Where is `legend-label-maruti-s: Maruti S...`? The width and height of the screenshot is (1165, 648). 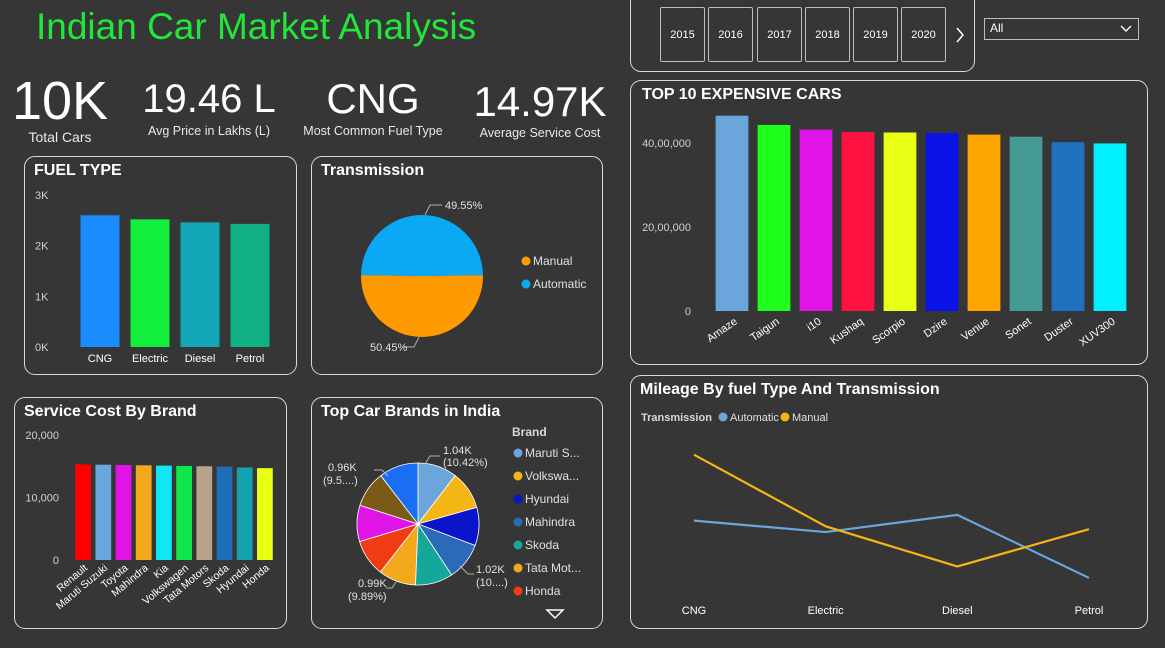
legend-label-maruti-s: Maruti S... is located at coordinates (552, 453).